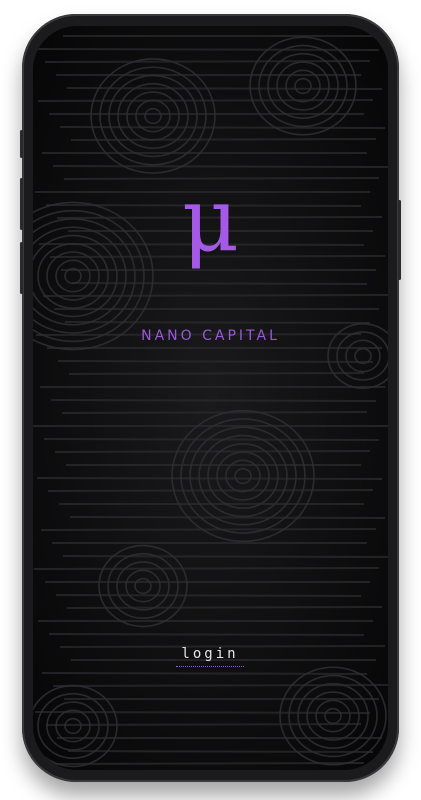 The width and height of the screenshot is (421, 800). I want to click on volume-up-button, so click(21, 204).